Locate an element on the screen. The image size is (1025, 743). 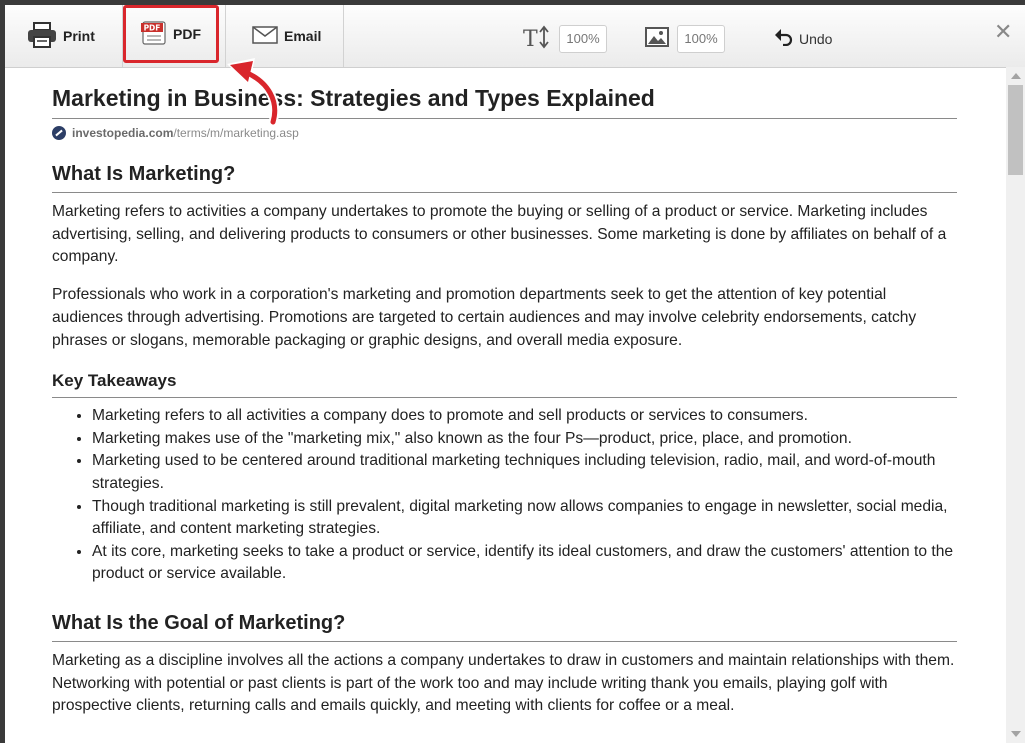
envelope-icon is located at coordinates (265, 36).